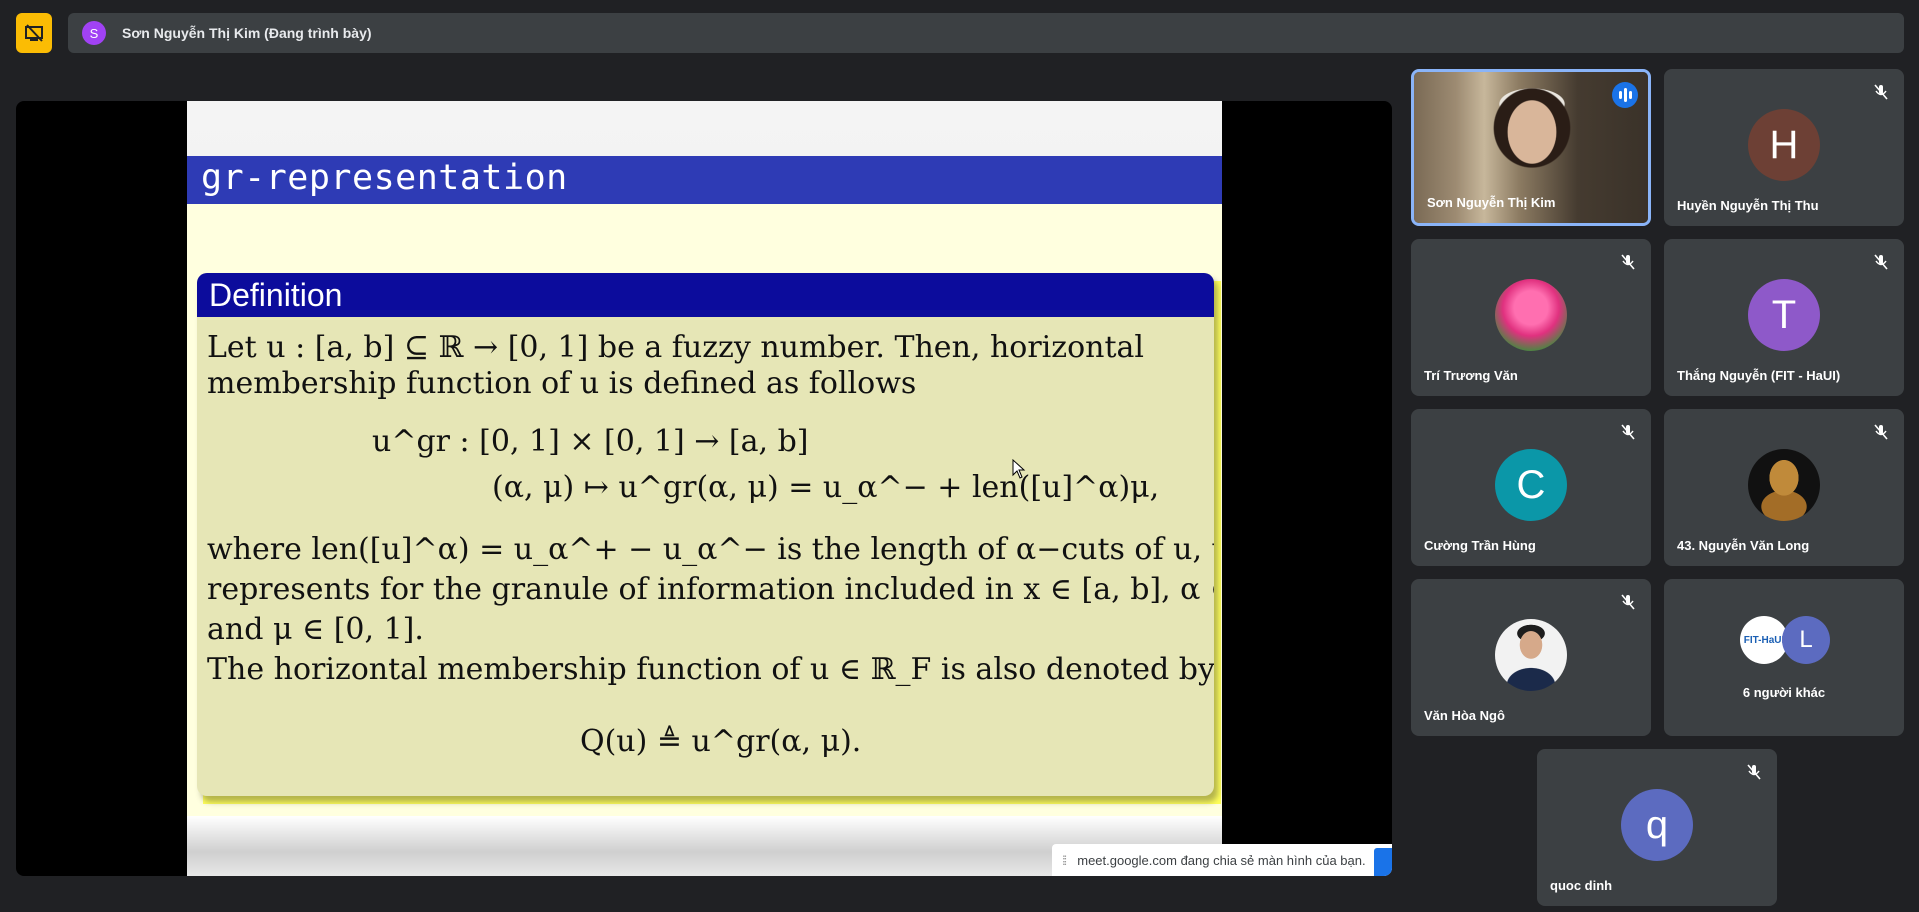 Image resolution: width=1919 pixels, height=912 pixels. I want to click on presentation-off-icon, so click(34, 33).